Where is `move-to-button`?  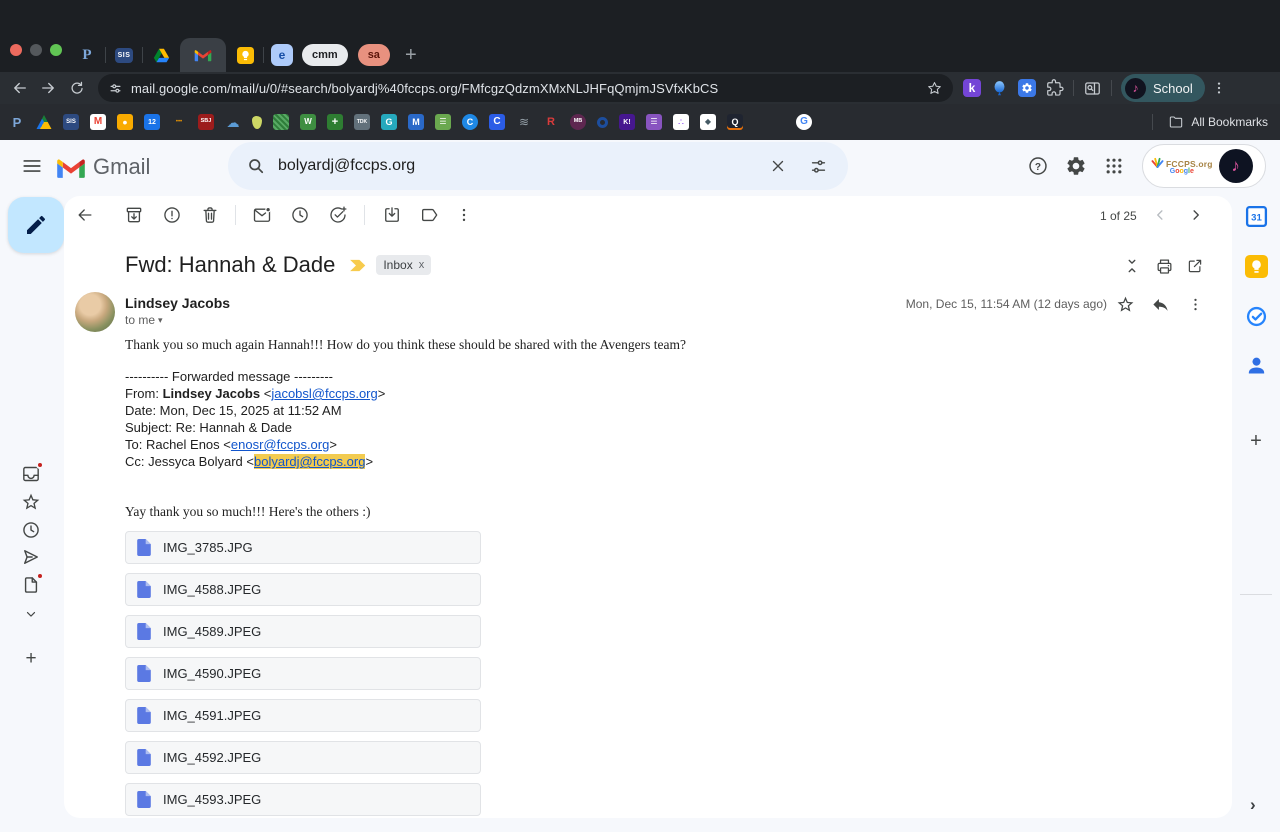 move-to-button is located at coordinates (392, 215).